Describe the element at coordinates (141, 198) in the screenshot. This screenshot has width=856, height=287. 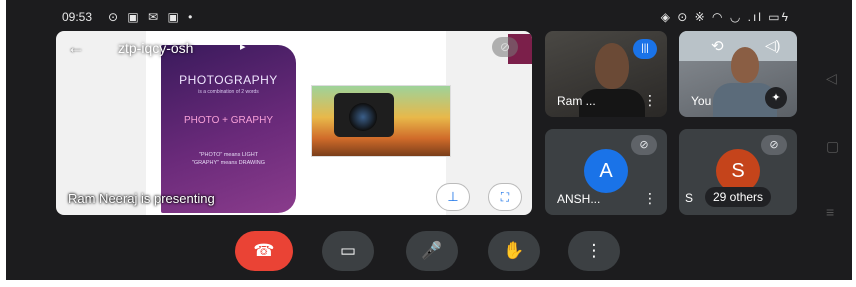
I see `presenting-label: Ram Neeraj is presenting` at that location.